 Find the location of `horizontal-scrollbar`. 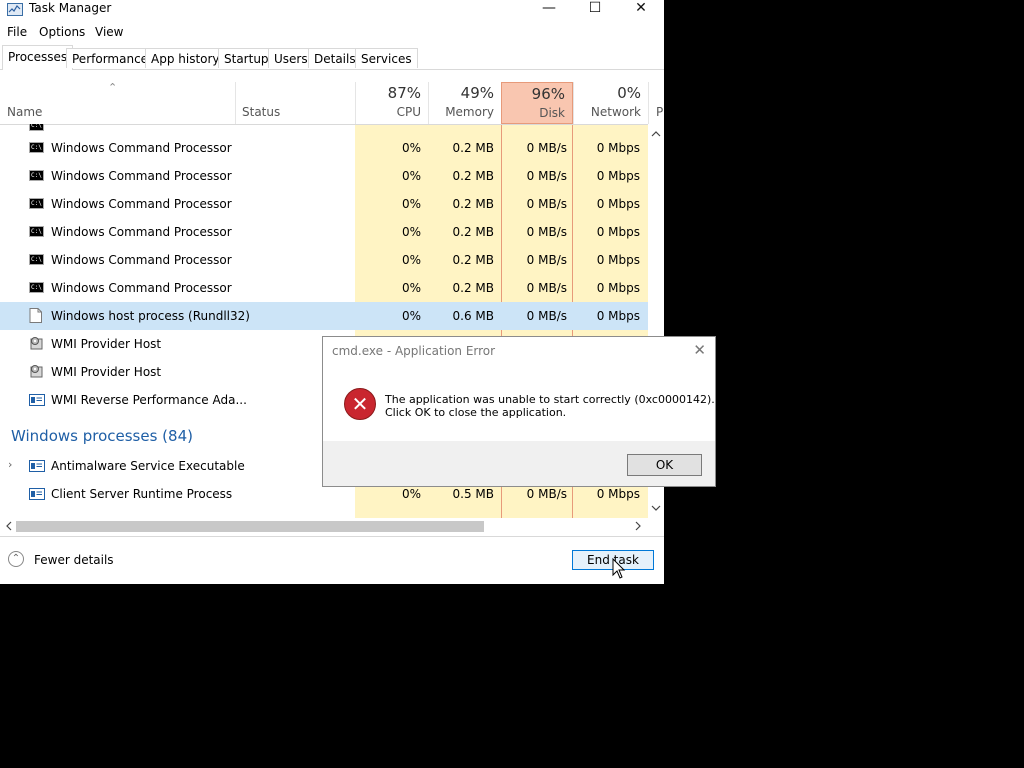

horizontal-scrollbar is located at coordinates (324, 526).